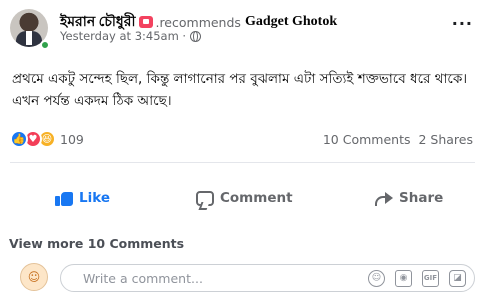 This screenshot has height=303, width=485. Describe the element at coordinates (19, 139) in the screenshot. I see `like-reaction-icon: 👍` at that location.